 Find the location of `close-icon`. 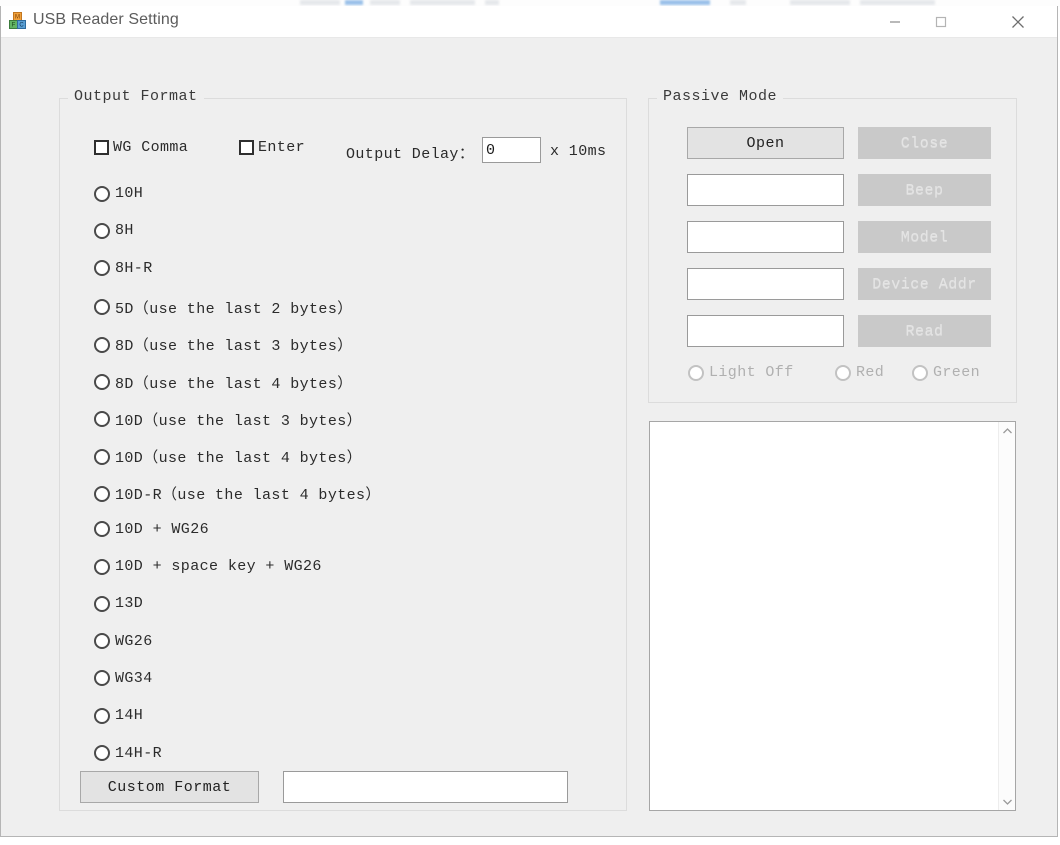

close-icon is located at coordinates (1018, 21).